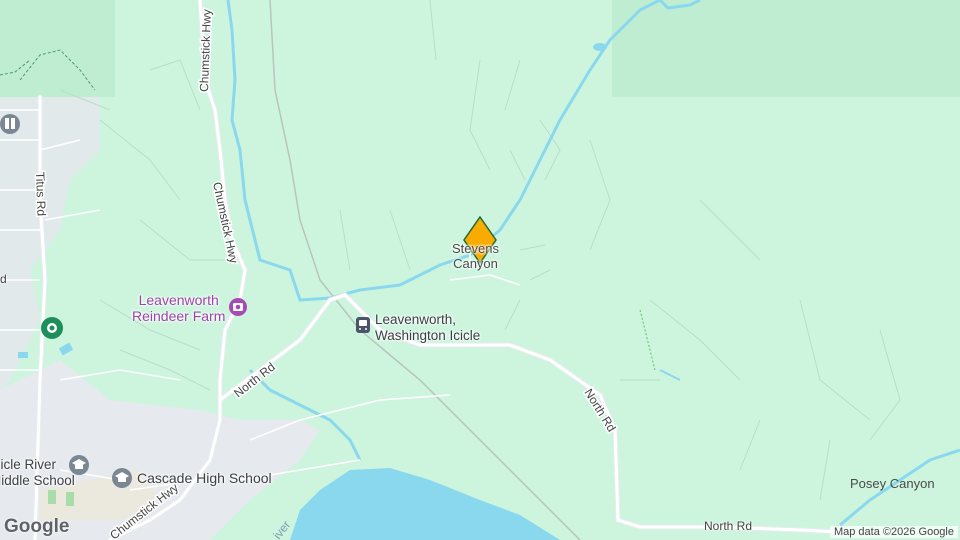  I want to click on place-label-posey-canyon: Posey Canyon, so click(892, 483).